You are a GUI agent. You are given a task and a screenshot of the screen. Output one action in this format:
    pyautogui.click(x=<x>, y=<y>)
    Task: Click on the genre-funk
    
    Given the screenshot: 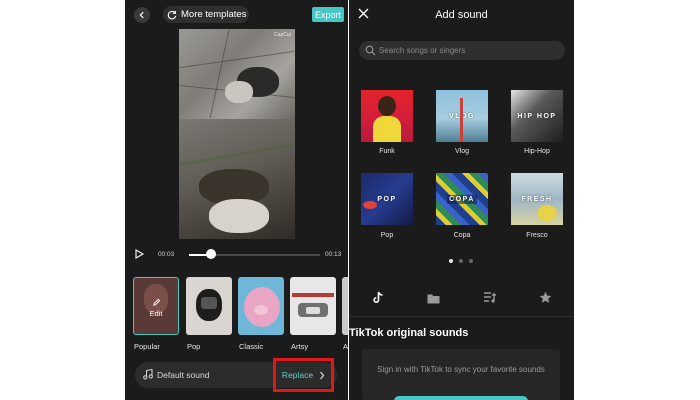 What is the action you would take?
    pyautogui.click(x=387, y=116)
    